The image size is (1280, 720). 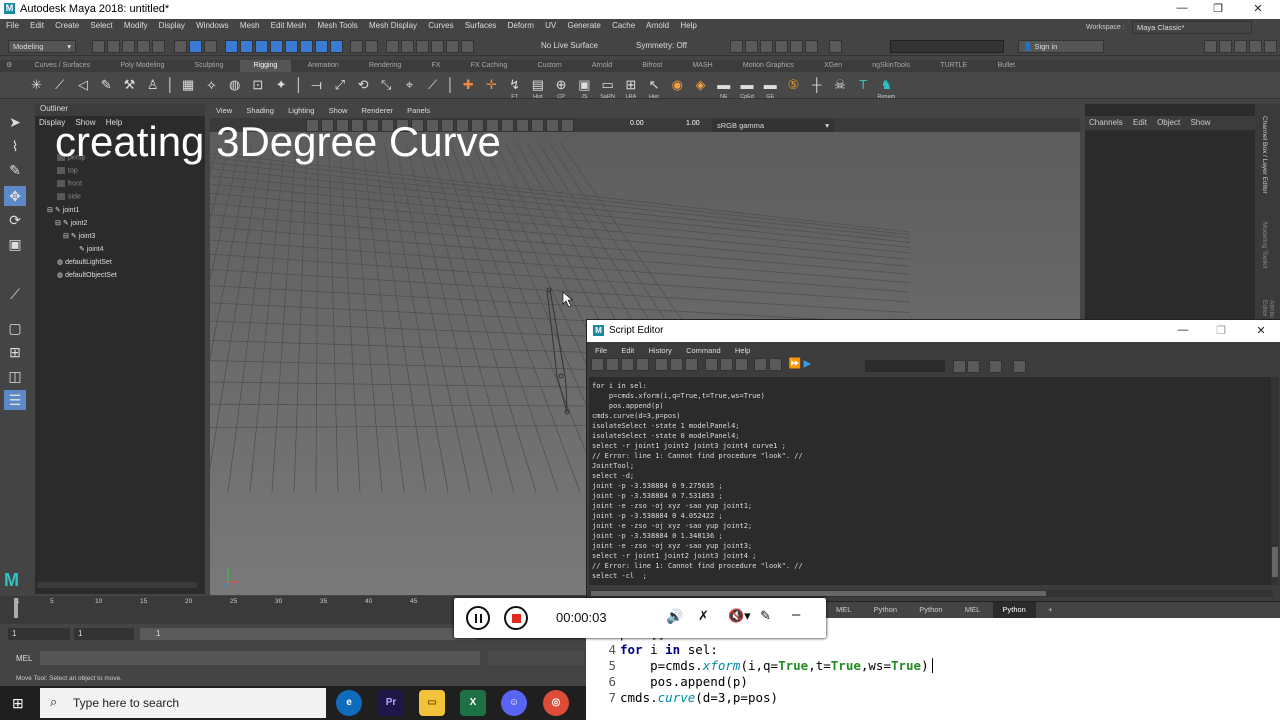 I want to click on history-vscroll-thumb, so click(x=1275, y=562).